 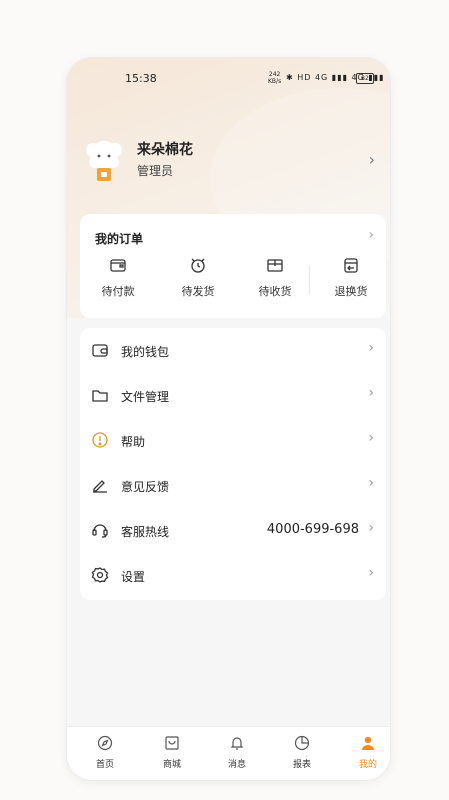 I want to click on menu-label: 帮助, so click(x=133, y=442).